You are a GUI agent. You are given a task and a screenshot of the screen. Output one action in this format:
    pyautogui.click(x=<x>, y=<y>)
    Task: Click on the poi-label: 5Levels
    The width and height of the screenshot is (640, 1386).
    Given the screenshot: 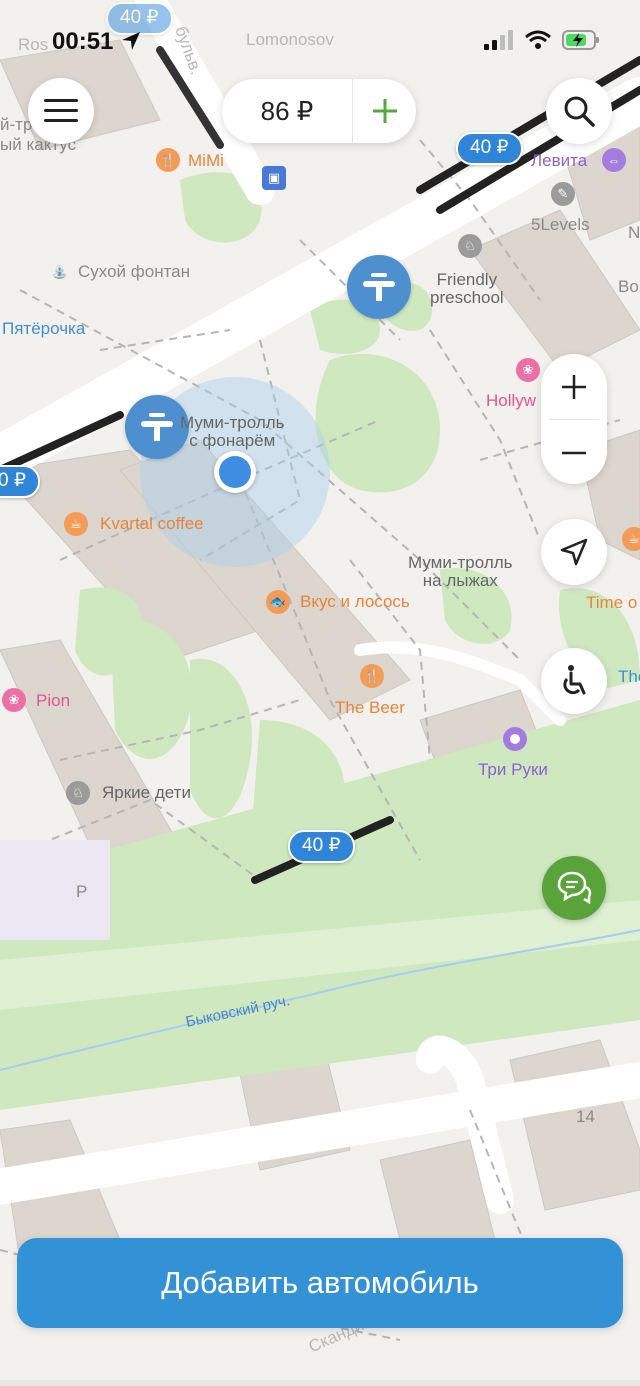 What is the action you would take?
    pyautogui.click(x=560, y=224)
    